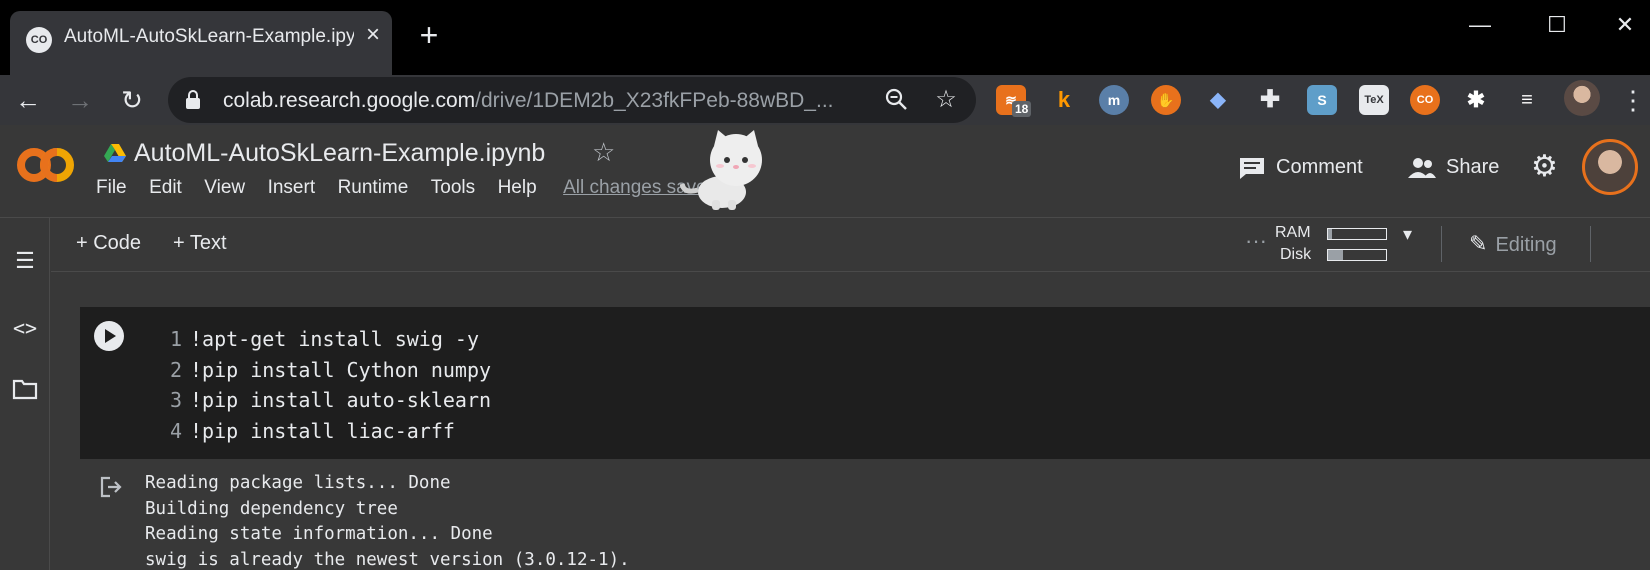 The image size is (1650, 570). I want to click on menu-help: Help, so click(517, 188).